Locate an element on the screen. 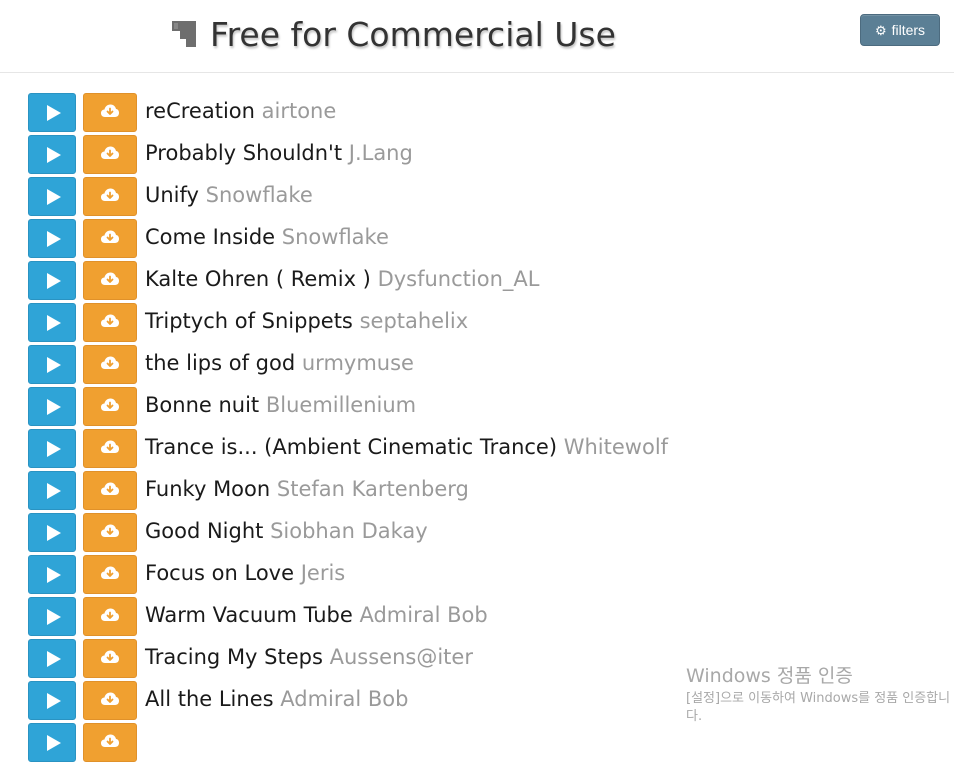 The height and width of the screenshot is (765, 954). track-info: Triptych of Snippets septahelix is located at coordinates (306, 322).